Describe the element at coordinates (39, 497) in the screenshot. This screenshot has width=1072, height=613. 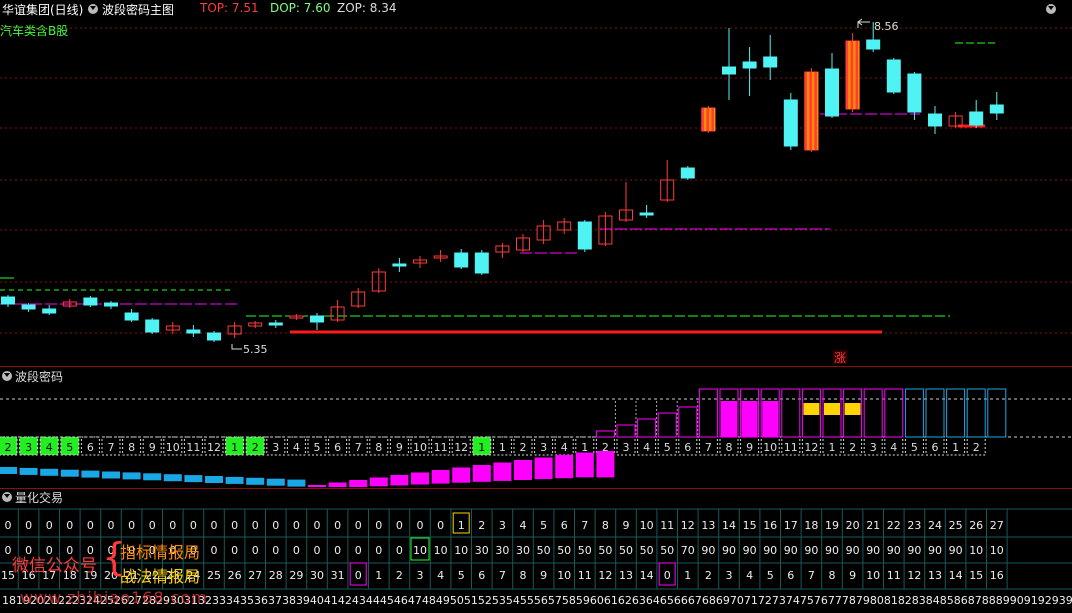
I see `panel3-title: 量化交易` at that location.